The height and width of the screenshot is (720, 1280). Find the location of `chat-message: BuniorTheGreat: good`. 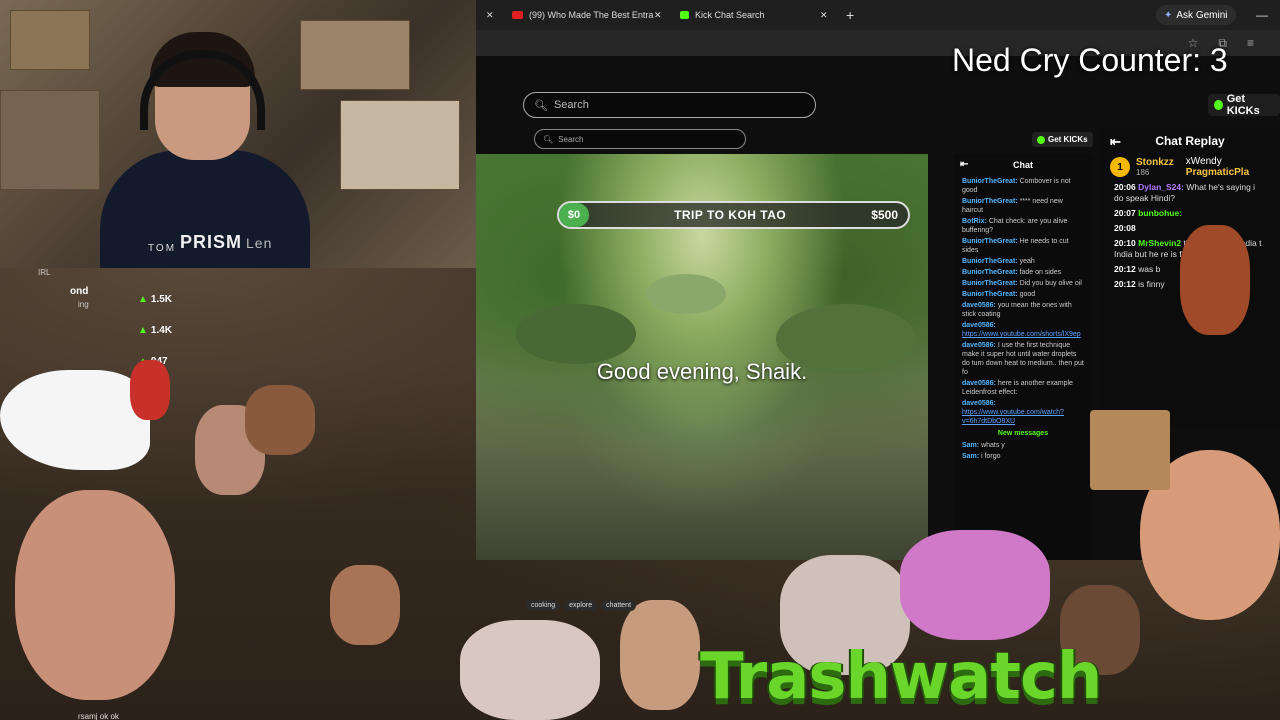

chat-message: BuniorTheGreat: good is located at coordinates (999, 294).